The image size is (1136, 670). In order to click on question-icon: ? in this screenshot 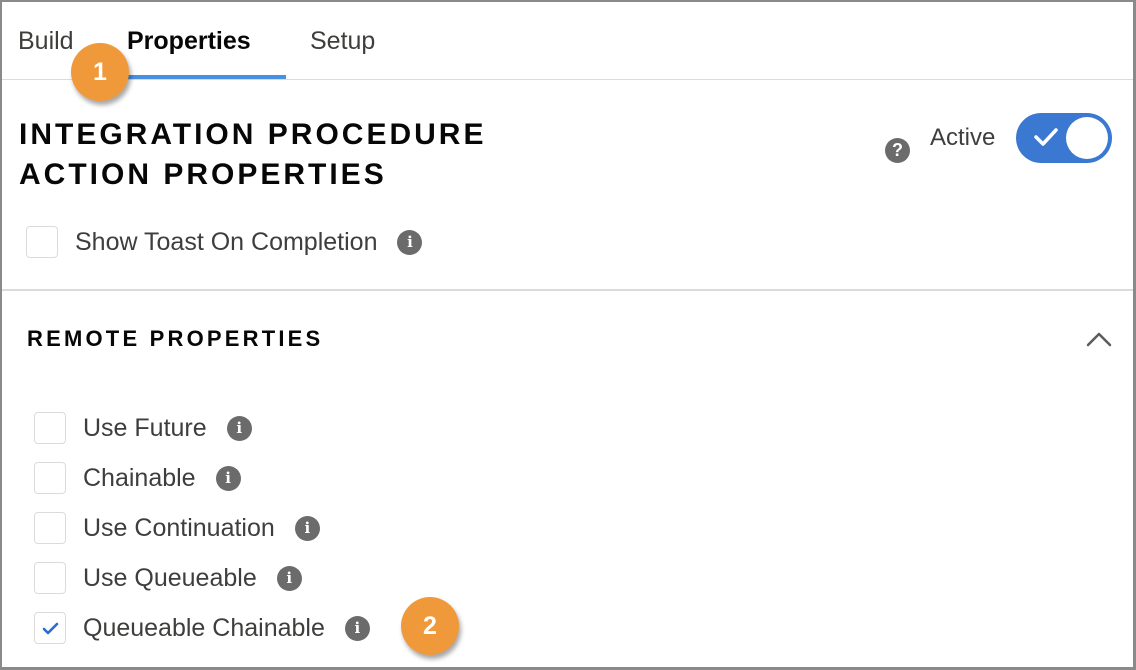, I will do `click(897, 150)`.